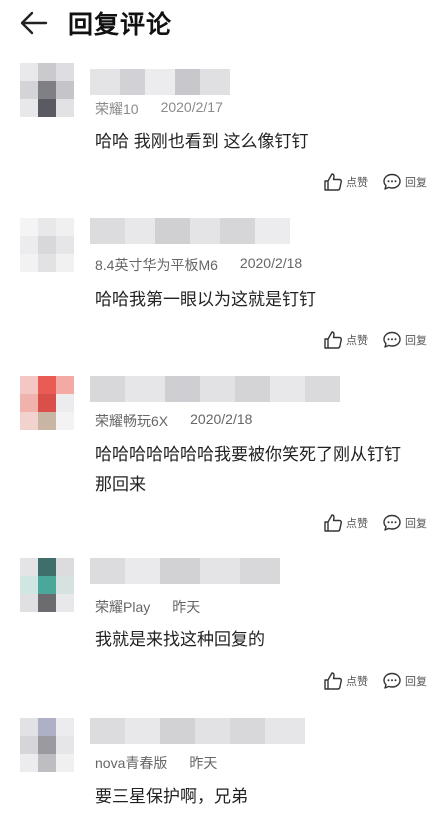  What do you see at coordinates (117, 109) in the screenshot?
I see `device-label: 荣耀10` at bounding box center [117, 109].